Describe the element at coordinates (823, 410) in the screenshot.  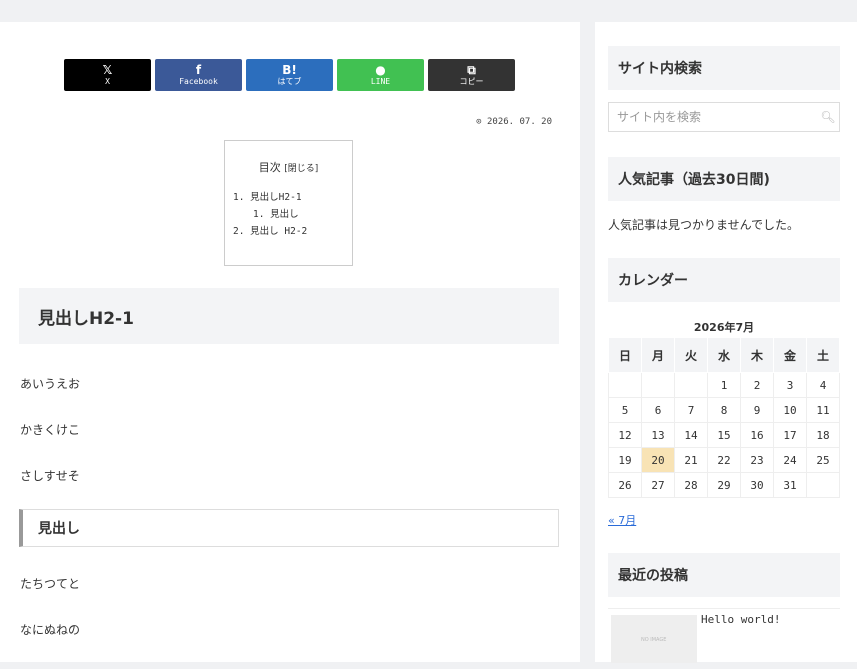
I see `calendar-day: 11` at that location.